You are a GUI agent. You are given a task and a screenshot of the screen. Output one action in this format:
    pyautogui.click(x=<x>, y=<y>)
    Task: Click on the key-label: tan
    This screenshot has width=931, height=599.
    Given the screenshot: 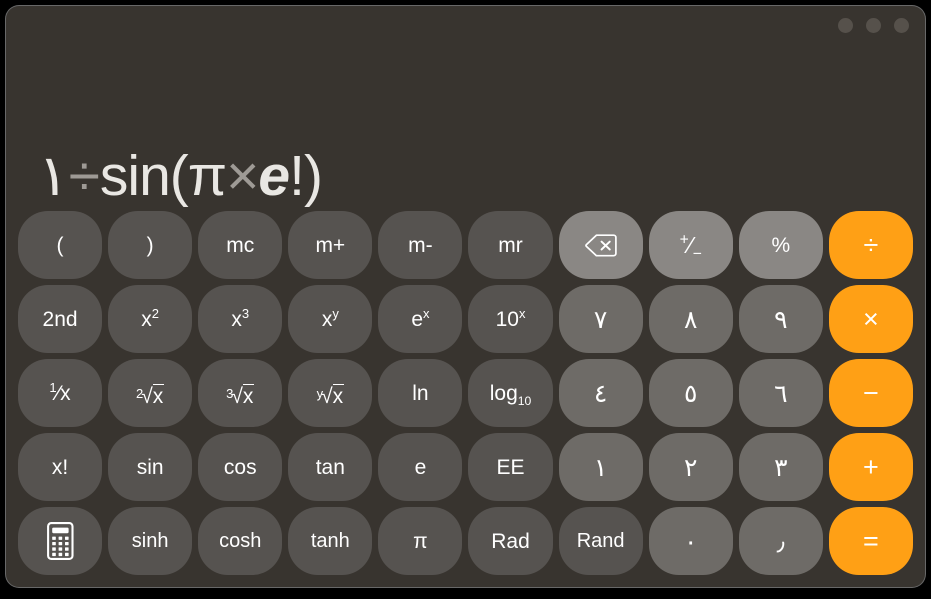 What is the action you would take?
    pyautogui.click(x=330, y=467)
    